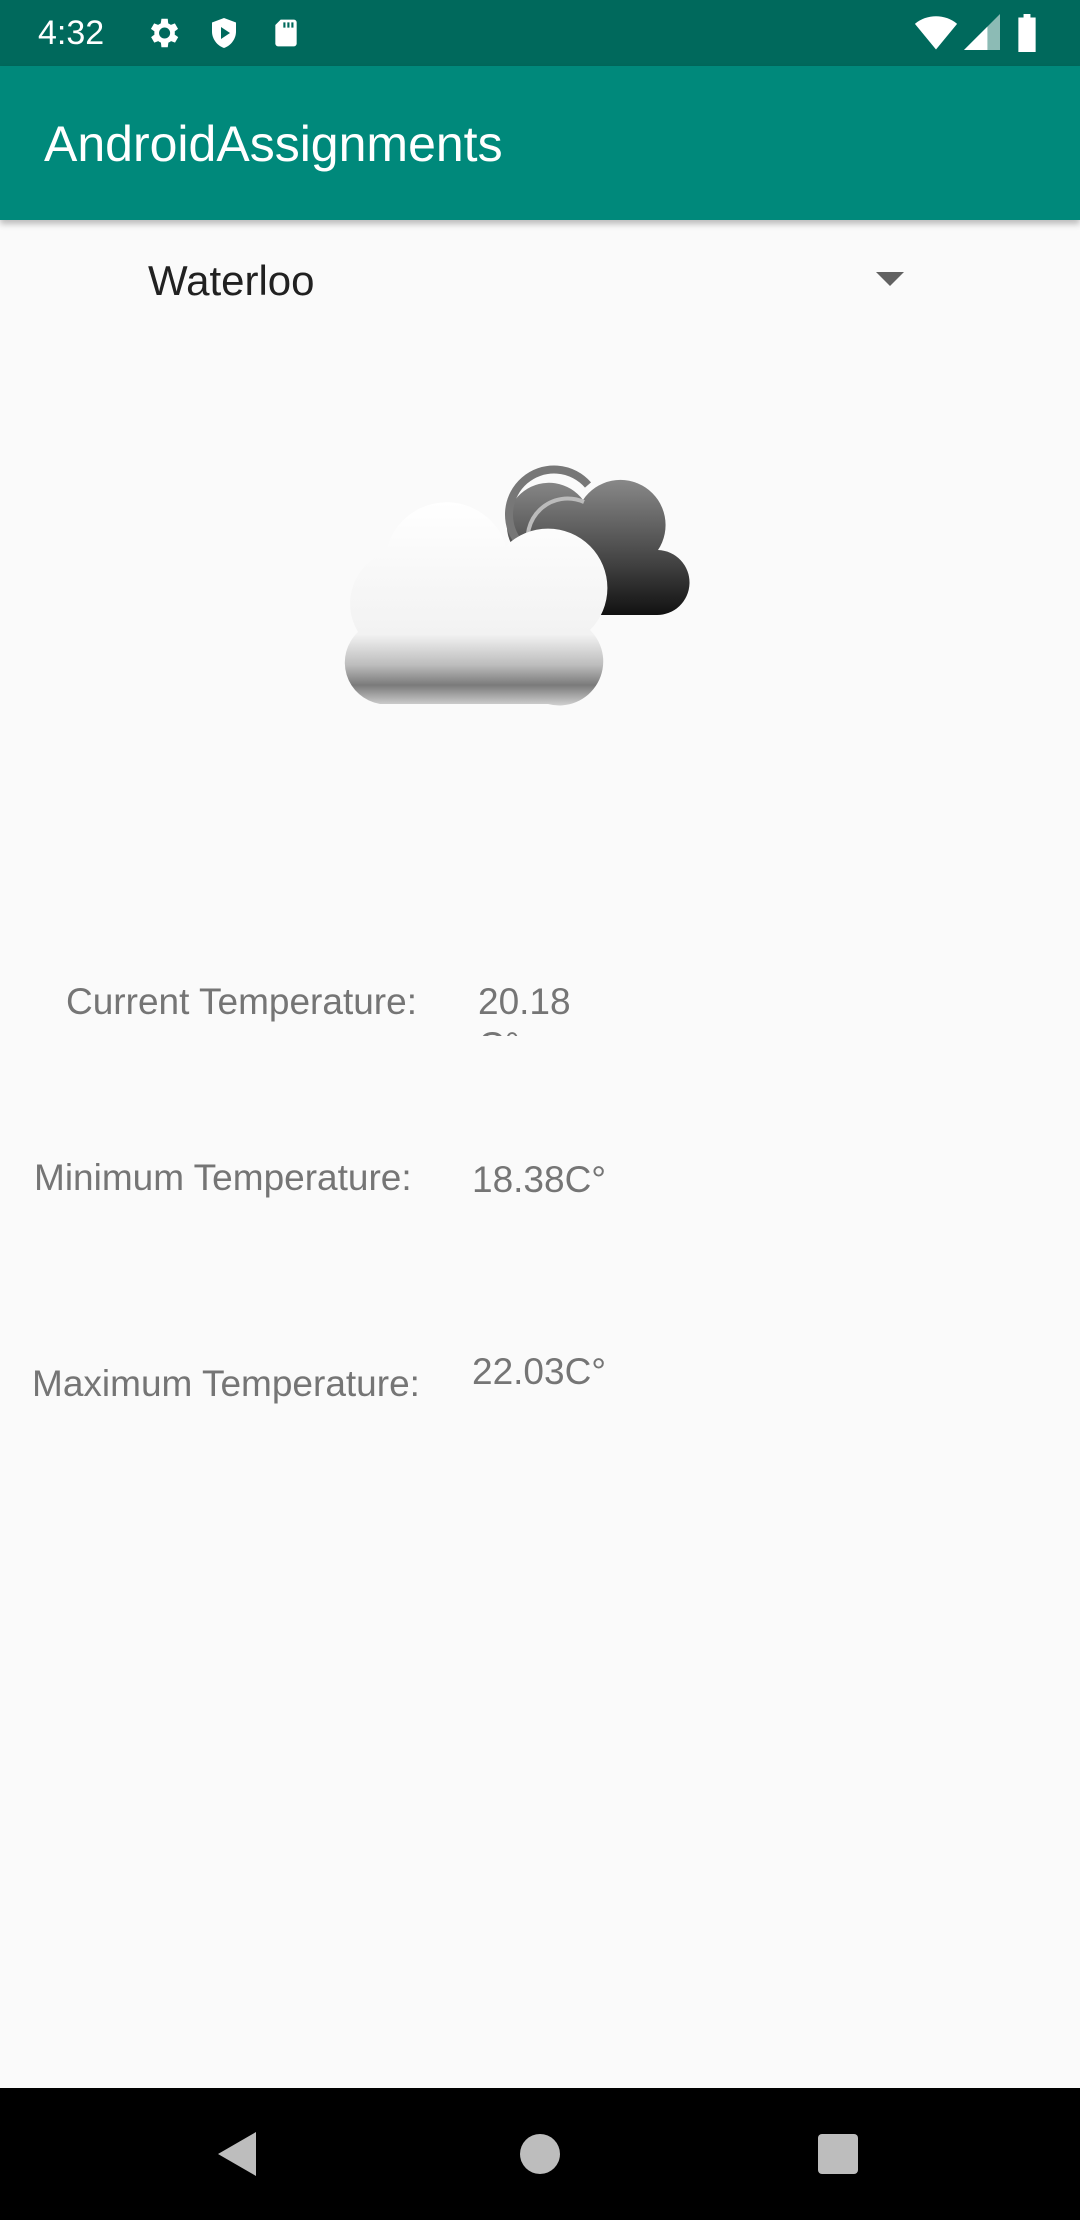 The width and height of the screenshot is (1080, 2220). I want to click on maximum-temperature-value: 22.03C°, so click(539, 1371).